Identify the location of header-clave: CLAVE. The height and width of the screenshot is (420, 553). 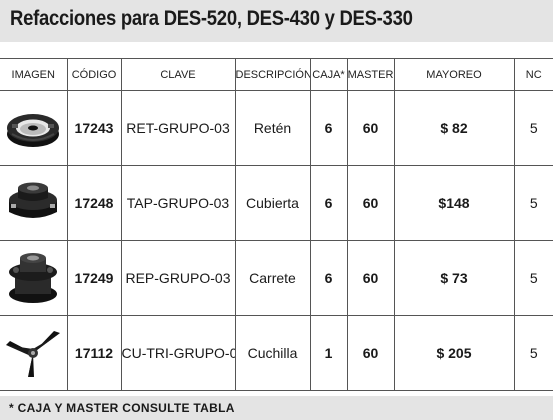
(178, 74).